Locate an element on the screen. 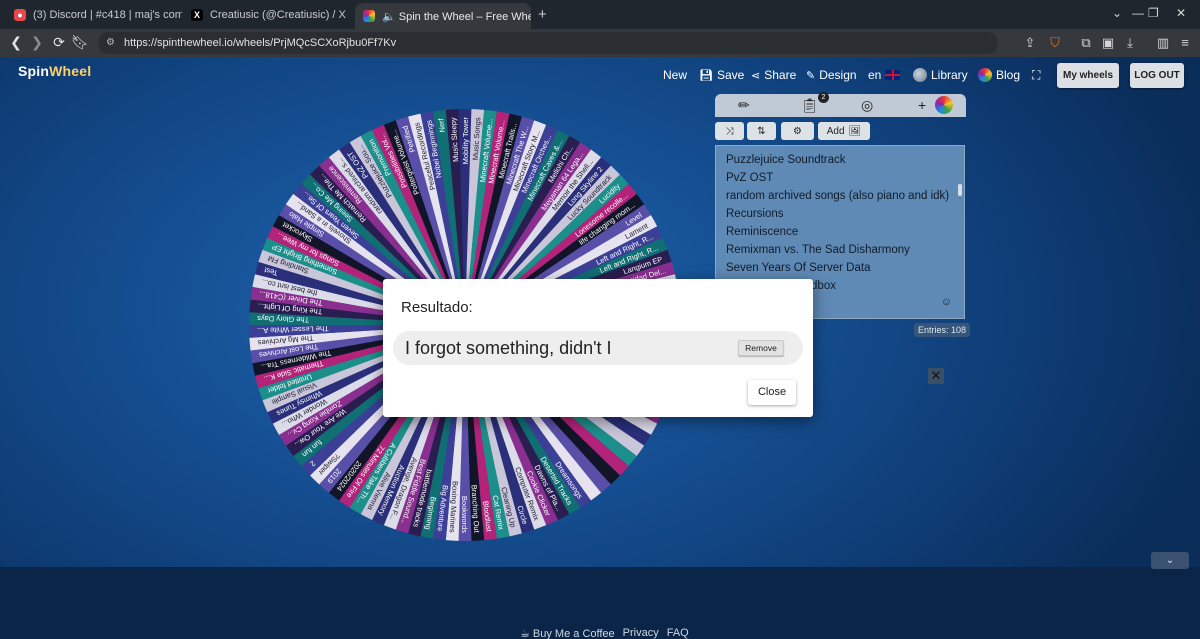 Image resolution: width=1200 pixels, height=639 pixels. brave-shield-icon: ⛉ is located at coordinates (1055, 43).